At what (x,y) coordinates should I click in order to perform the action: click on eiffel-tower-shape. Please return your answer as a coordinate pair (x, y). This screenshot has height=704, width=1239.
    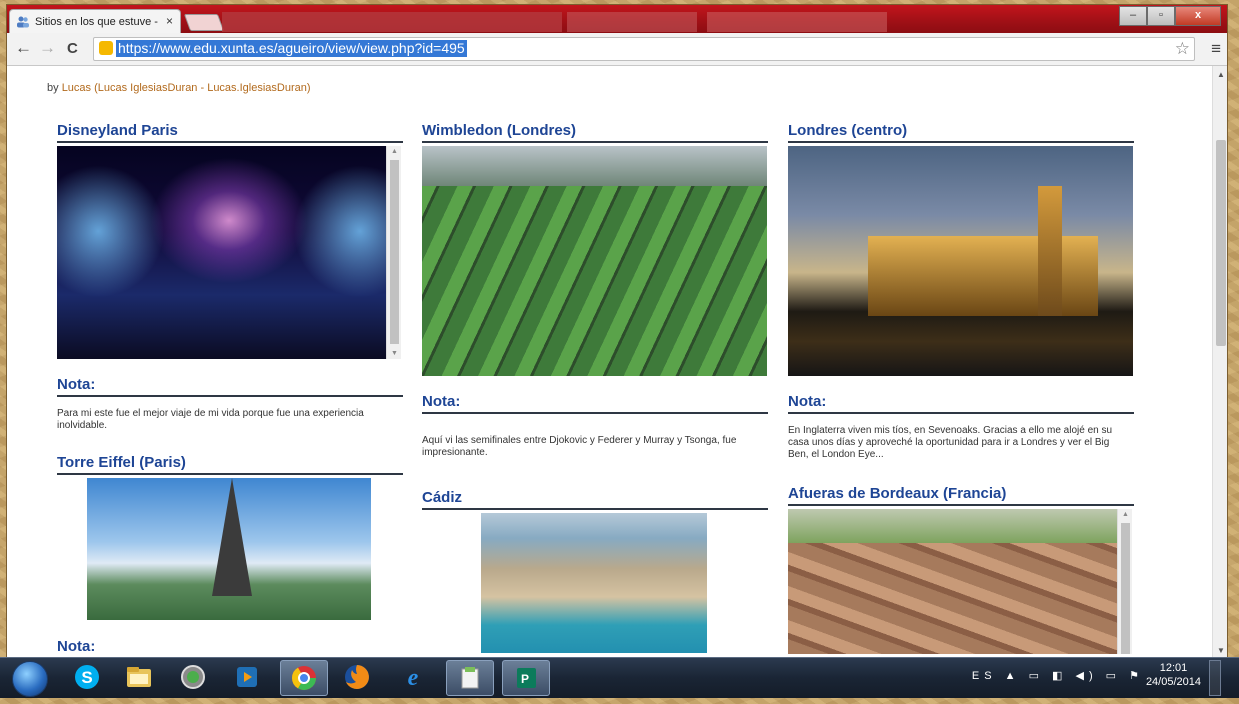
    Looking at the image, I should click on (232, 537).